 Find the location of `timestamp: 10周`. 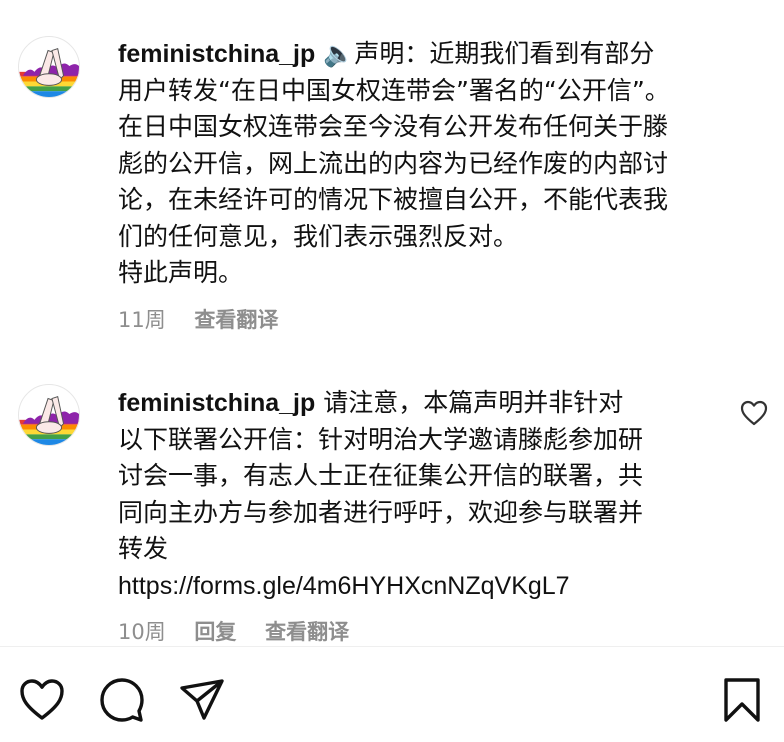

timestamp: 10周 is located at coordinates (142, 632).